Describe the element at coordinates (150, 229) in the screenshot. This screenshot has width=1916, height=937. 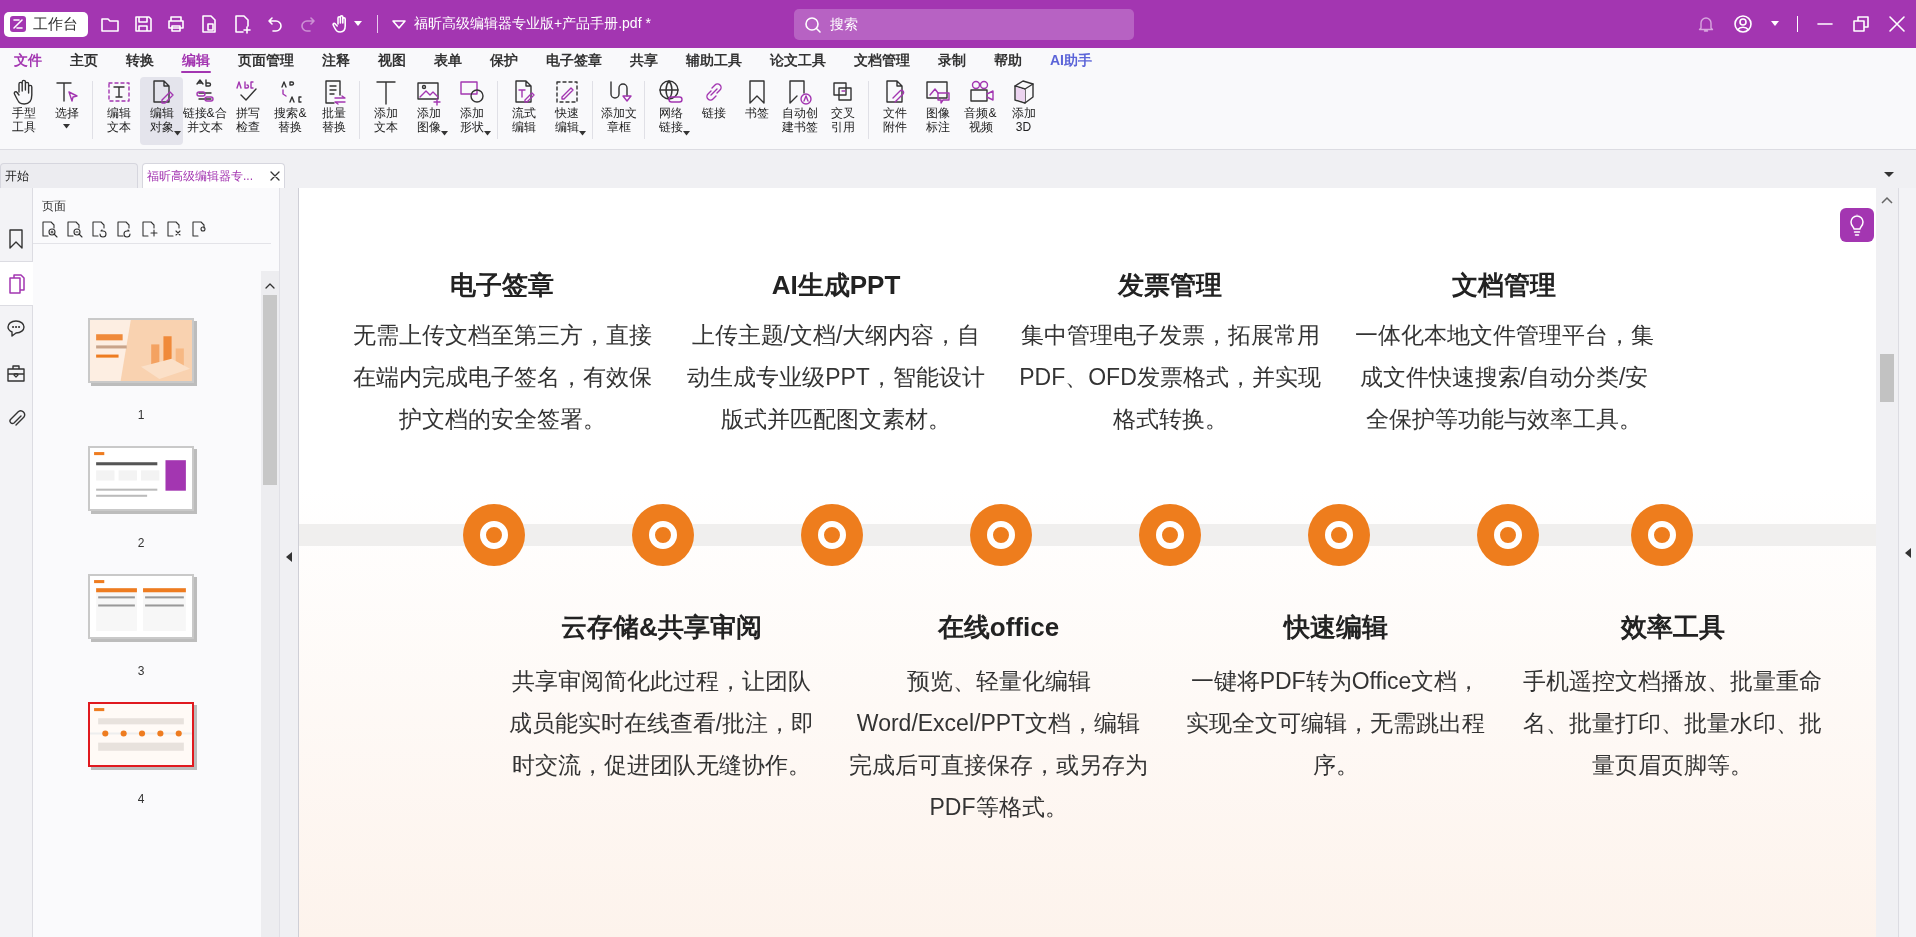
I see `add-page-icon` at that location.